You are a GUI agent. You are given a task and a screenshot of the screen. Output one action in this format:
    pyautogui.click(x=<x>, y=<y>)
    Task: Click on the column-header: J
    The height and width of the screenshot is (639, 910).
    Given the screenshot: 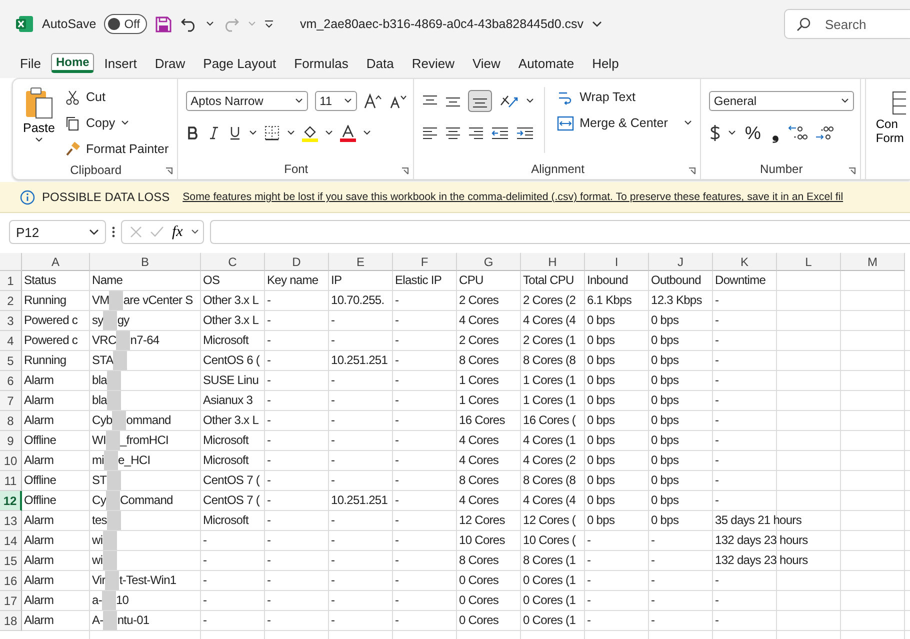 What is the action you would take?
    pyautogui.click(x=681, y=262)
    